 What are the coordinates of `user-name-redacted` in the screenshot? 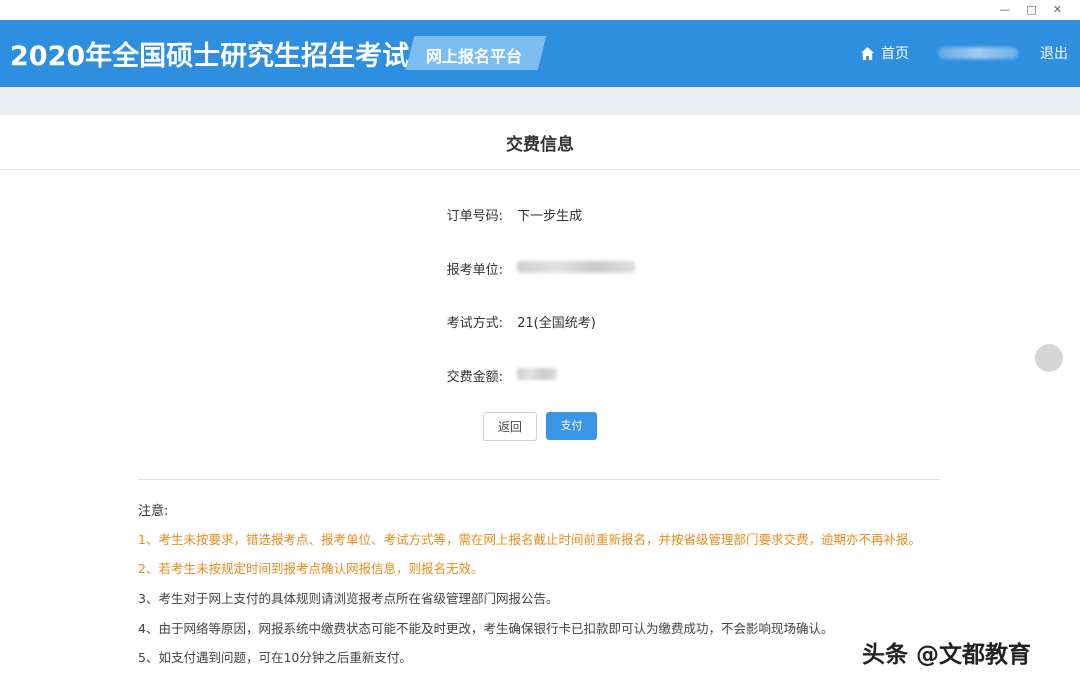 It's located at (978, 53).